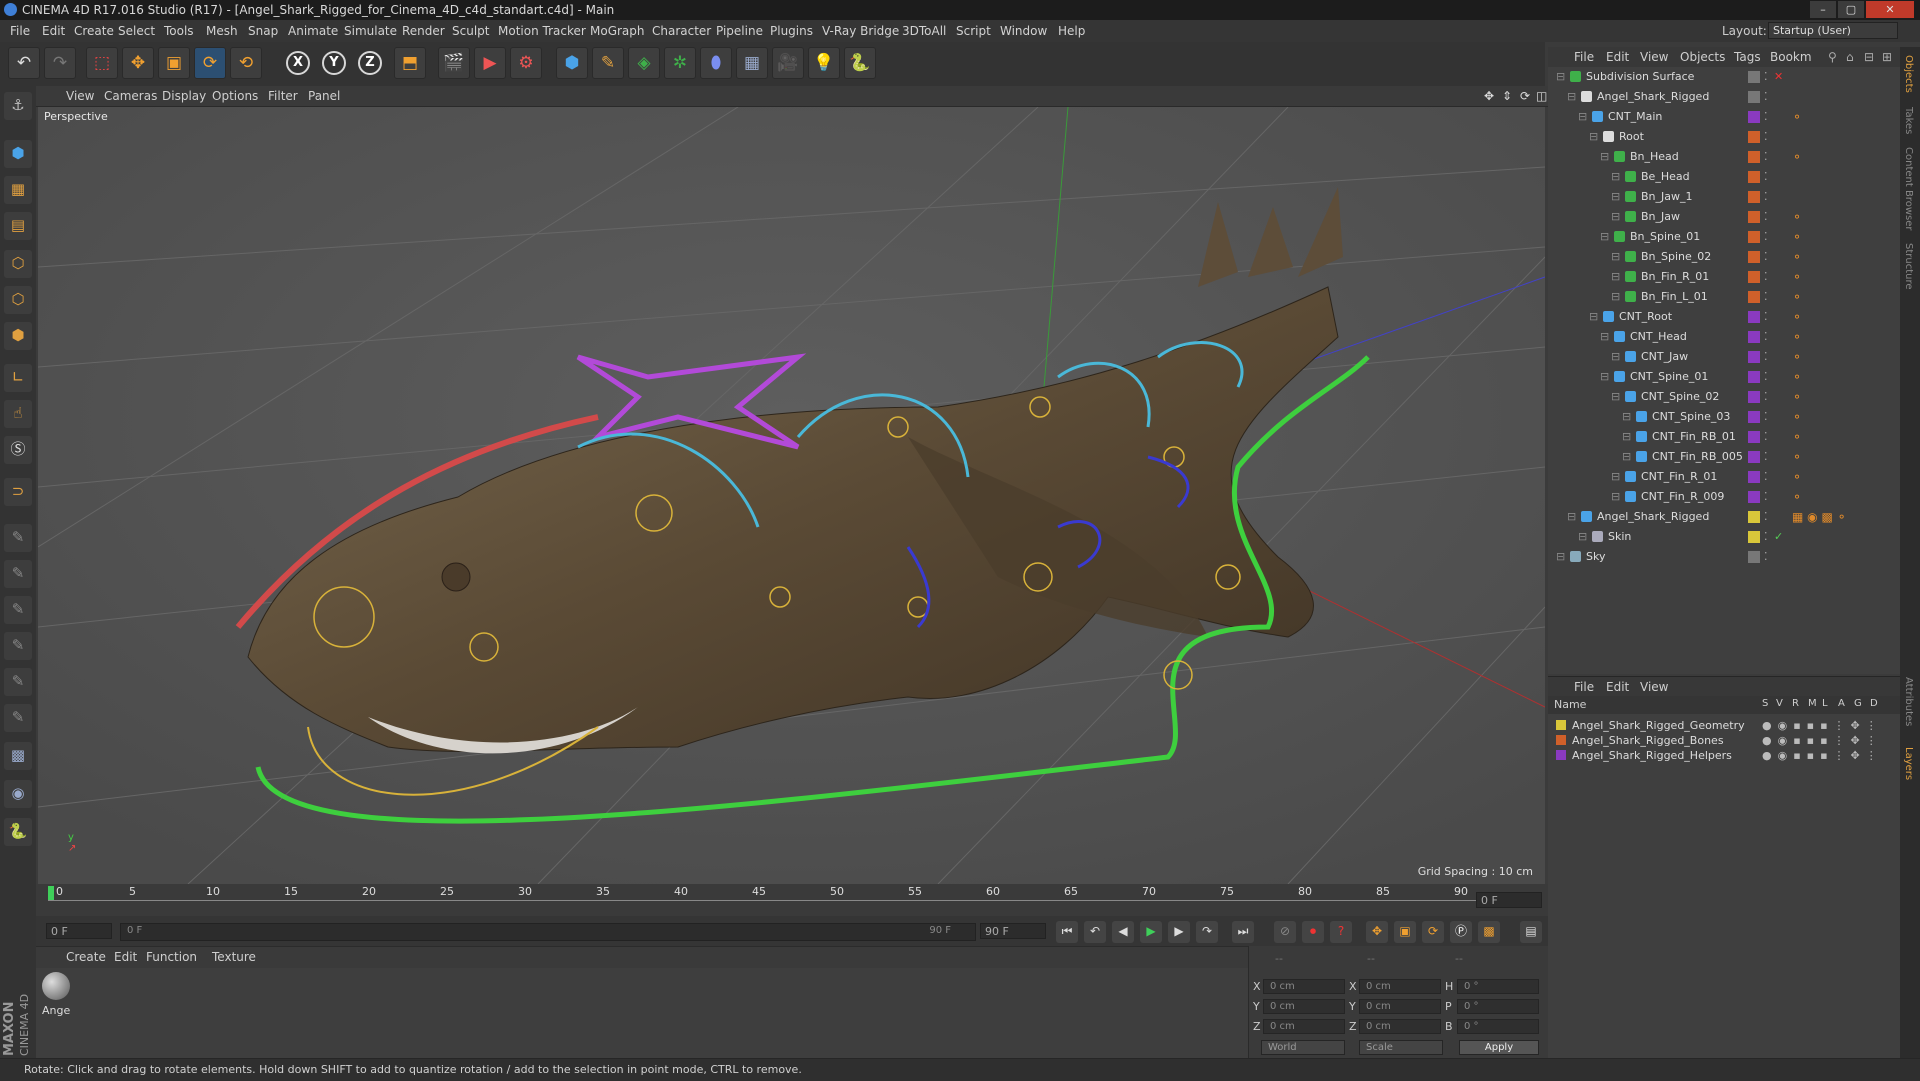  I want to click on size-z-field: 0 cm, so click(1400, 1026).